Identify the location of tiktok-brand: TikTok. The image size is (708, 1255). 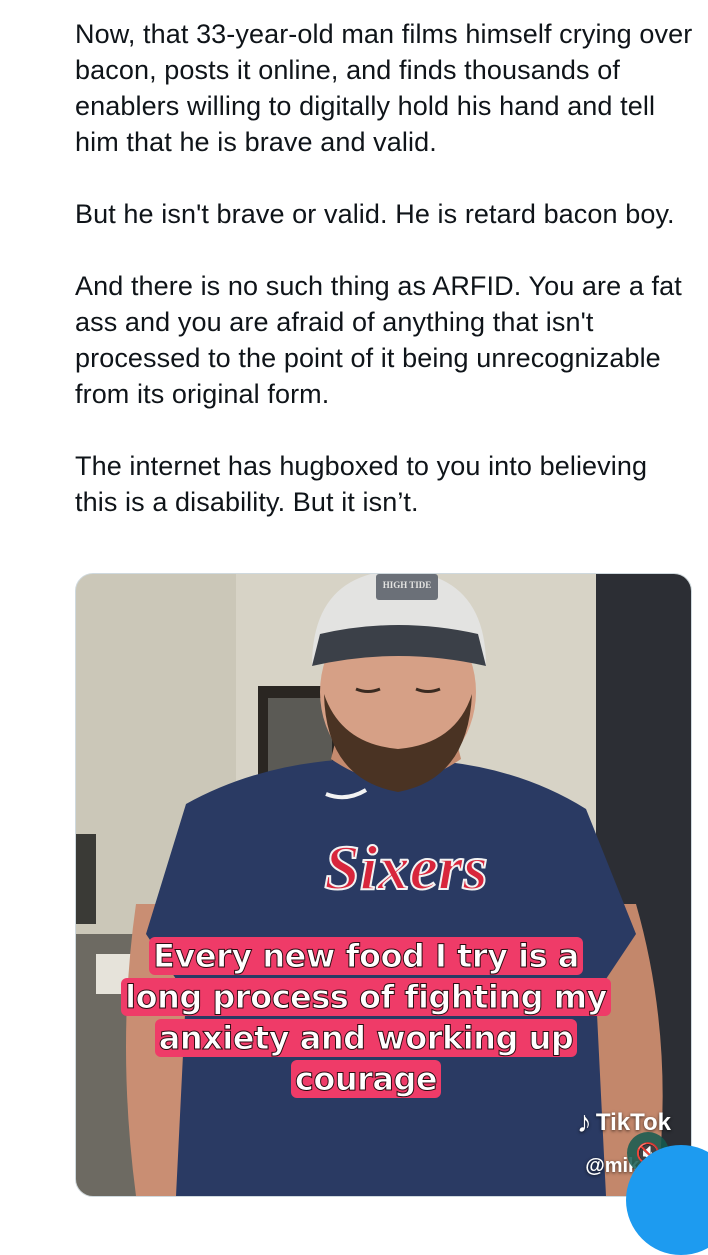
(633, 1122).